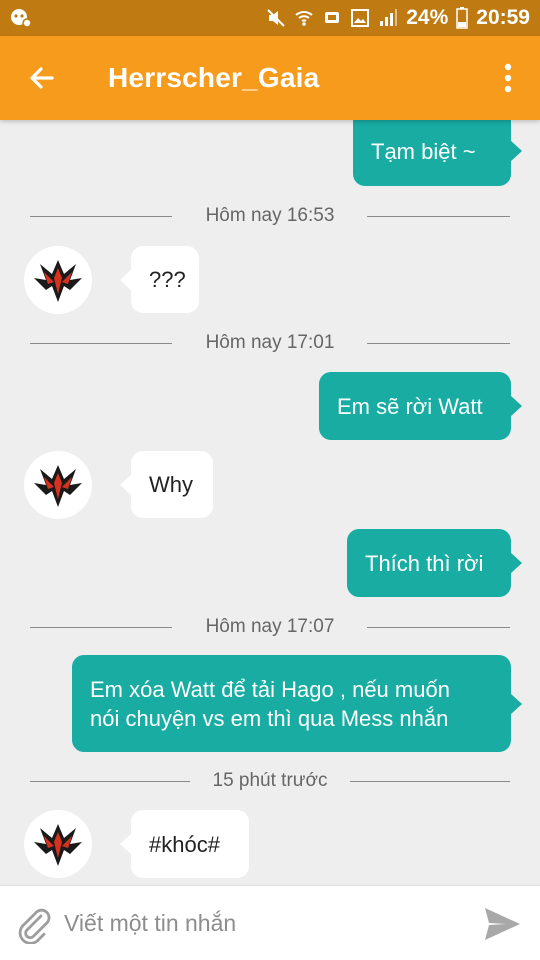 This screenshot has height=960, width=540. What do you see at coordinates (410, 406) in the screenshot?
I see `message-text: Em sẽ rời Watt` at bounding box center [410, 406].